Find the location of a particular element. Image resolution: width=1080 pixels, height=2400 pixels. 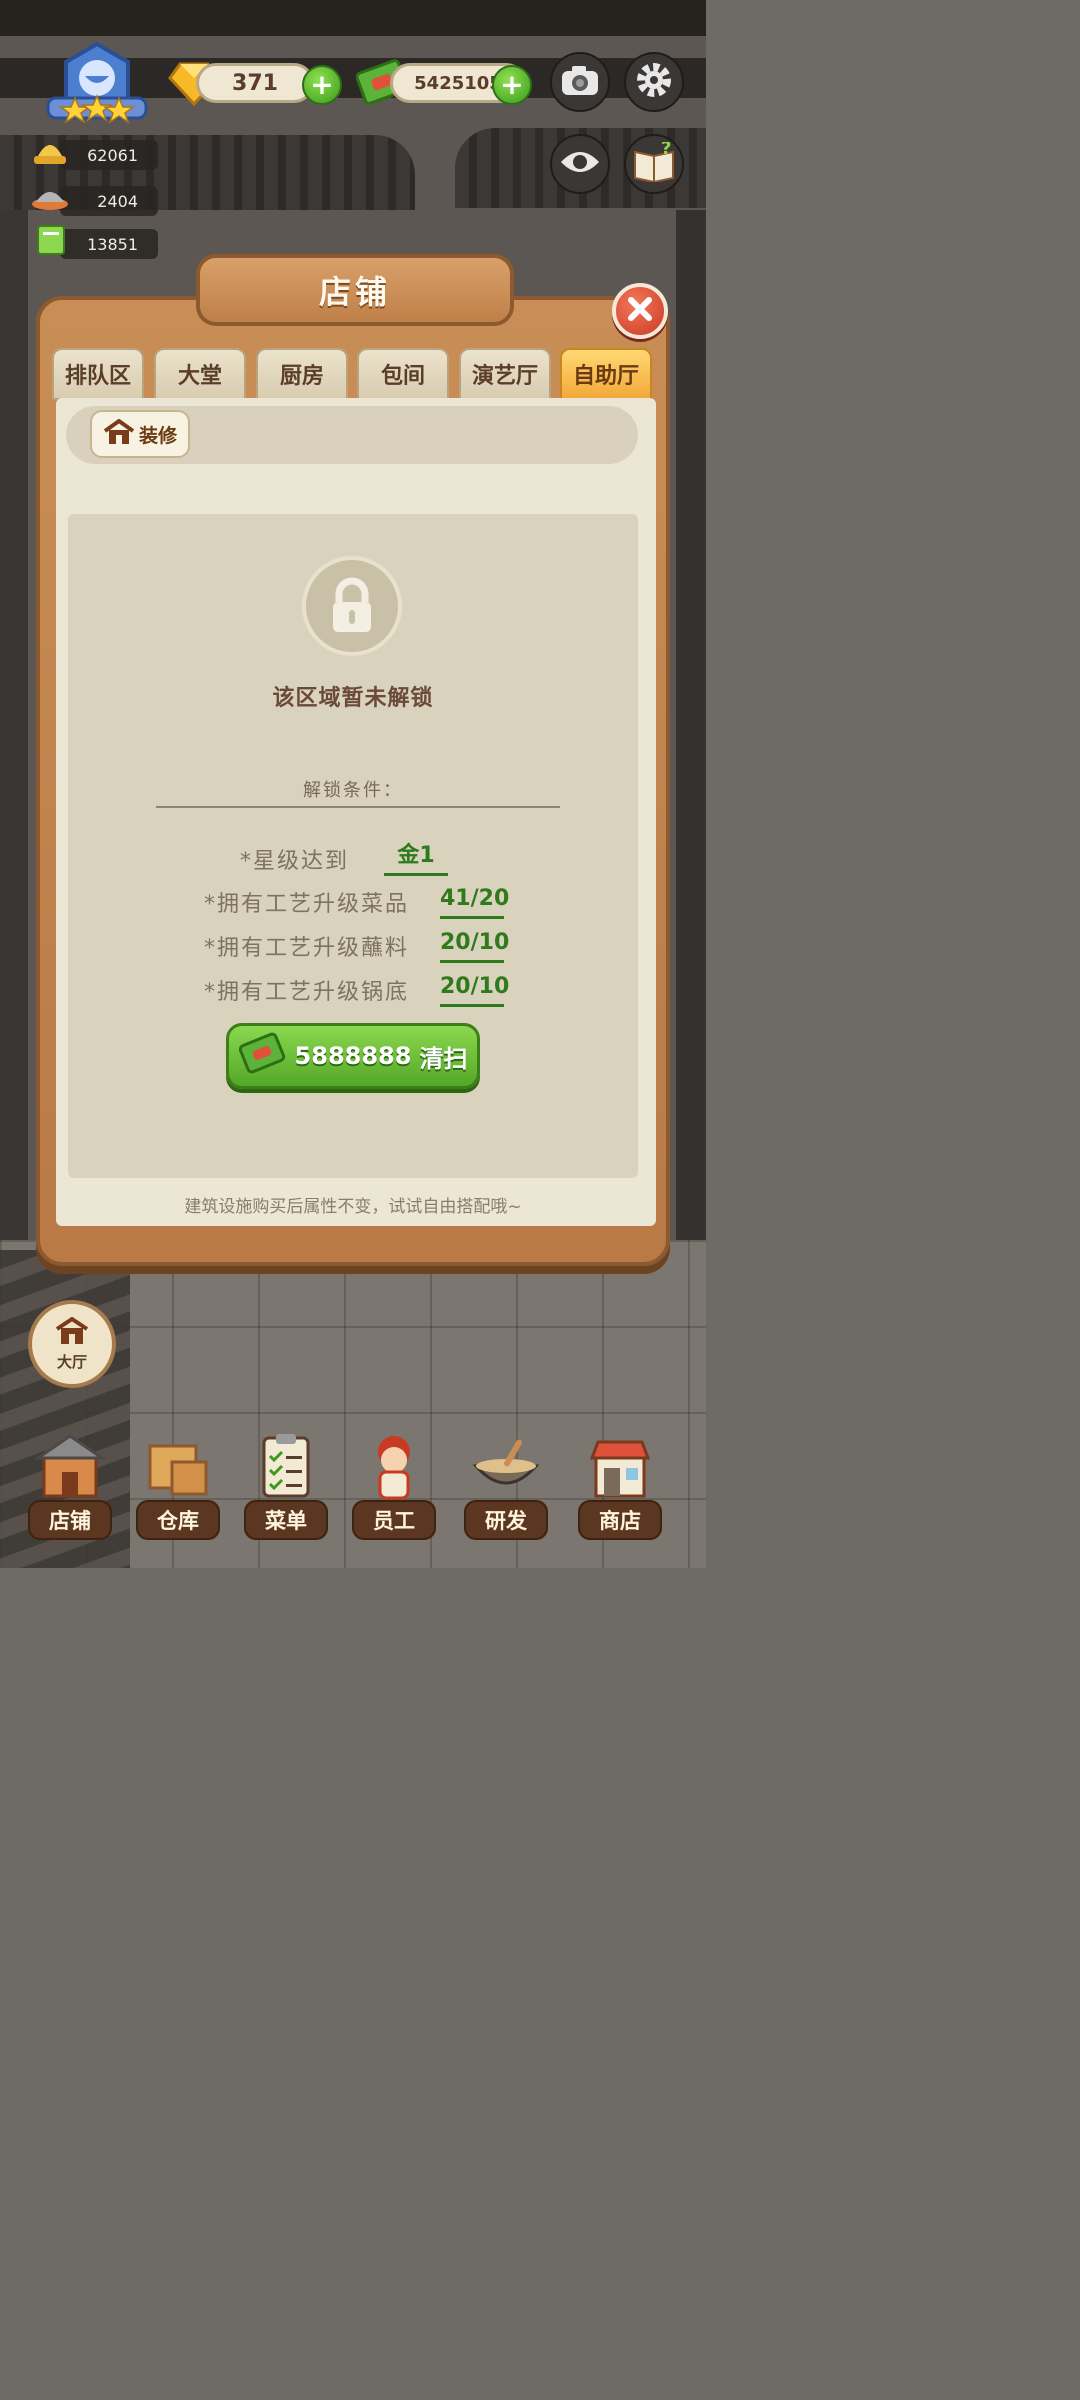

sweep-button: 5888888 清扫 is located at coordinates (353, 1056).